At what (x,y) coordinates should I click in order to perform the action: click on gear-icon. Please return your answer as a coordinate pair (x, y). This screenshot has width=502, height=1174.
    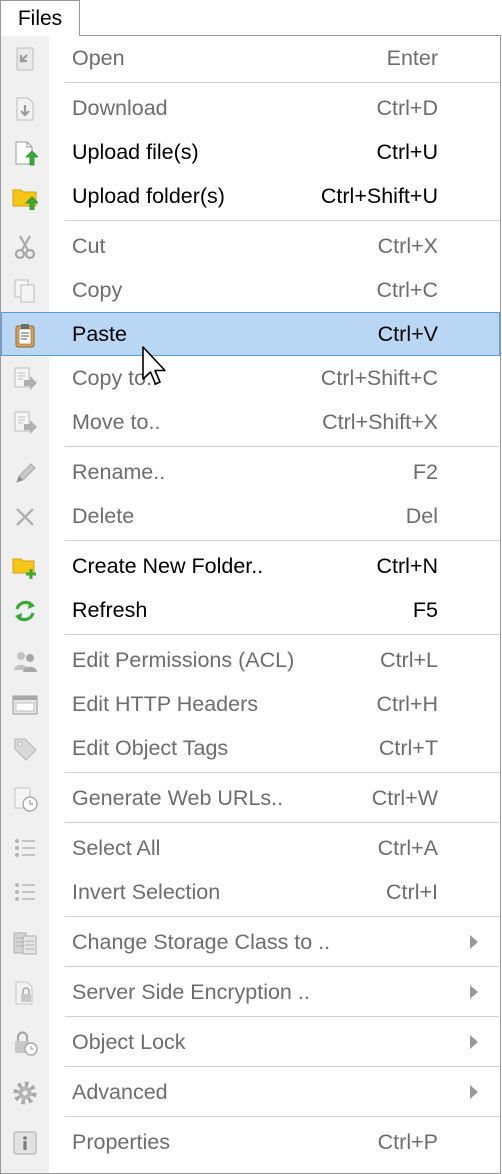
    Looking at the image, I should click on (25, 1093).